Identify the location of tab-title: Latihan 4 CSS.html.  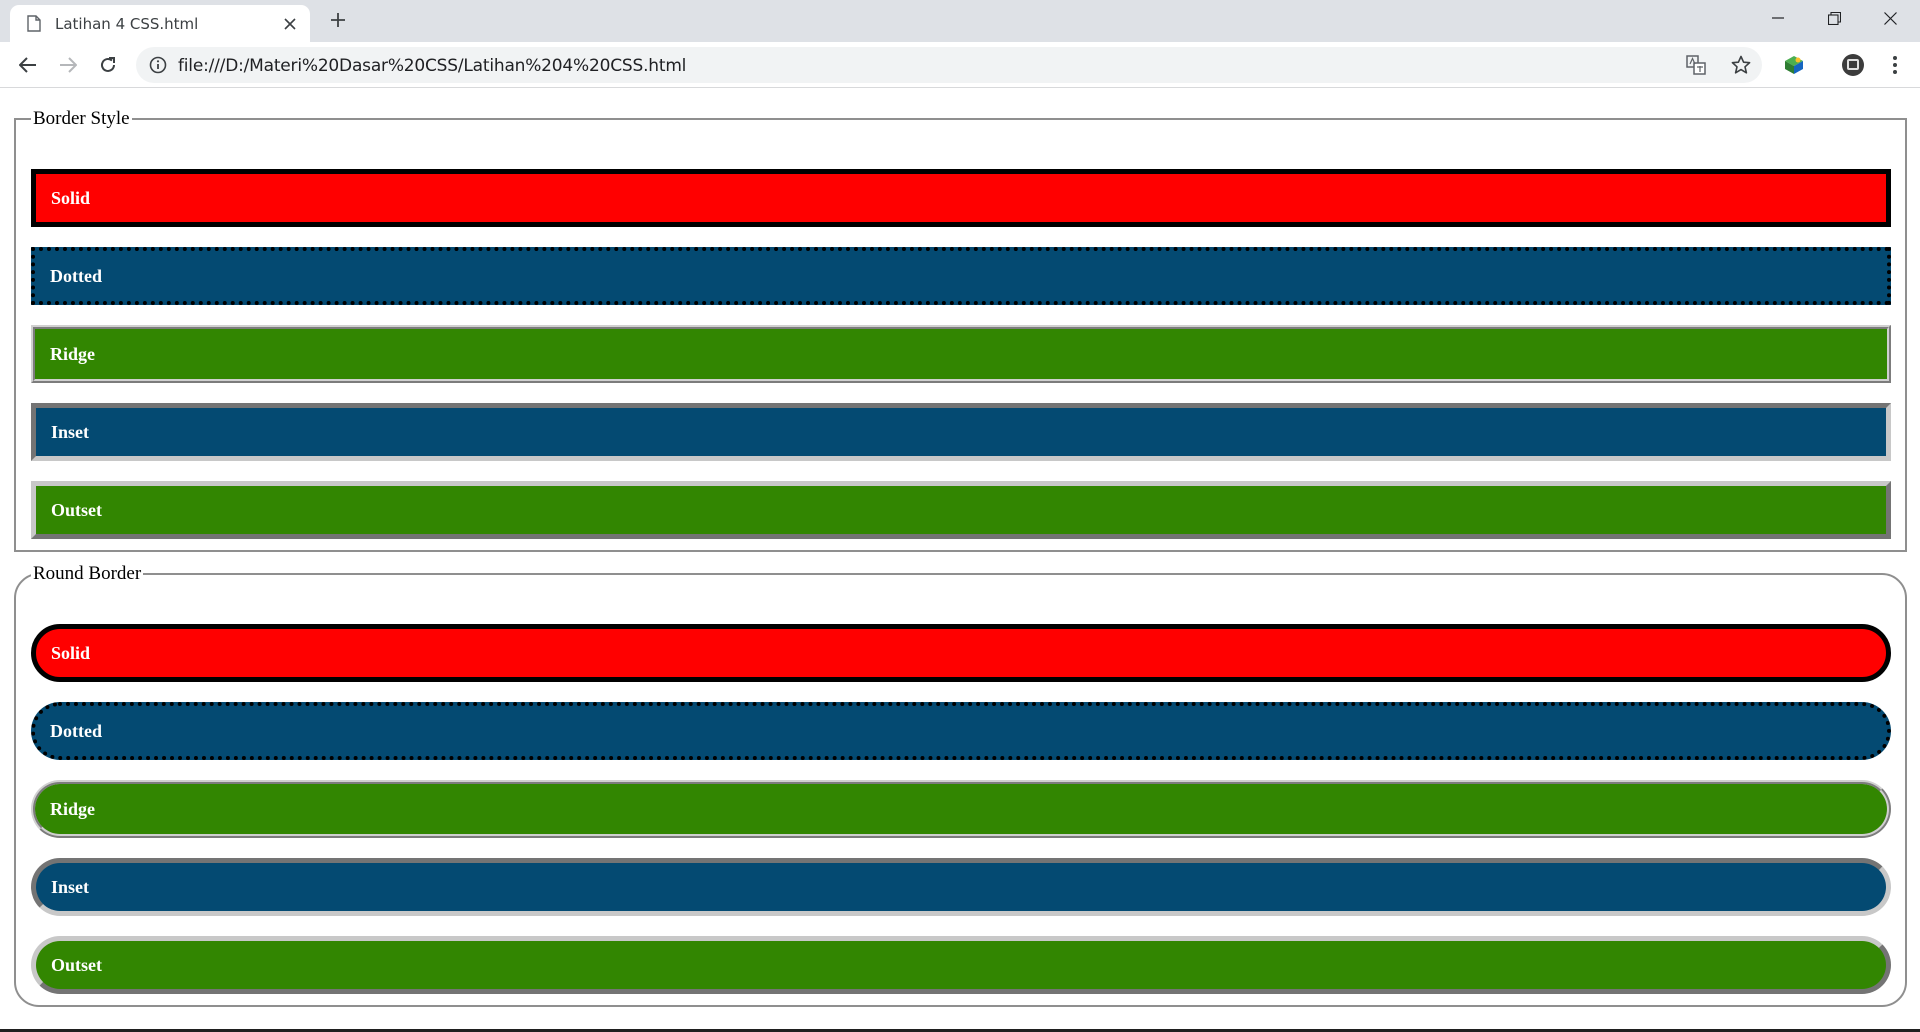
(127, 24).